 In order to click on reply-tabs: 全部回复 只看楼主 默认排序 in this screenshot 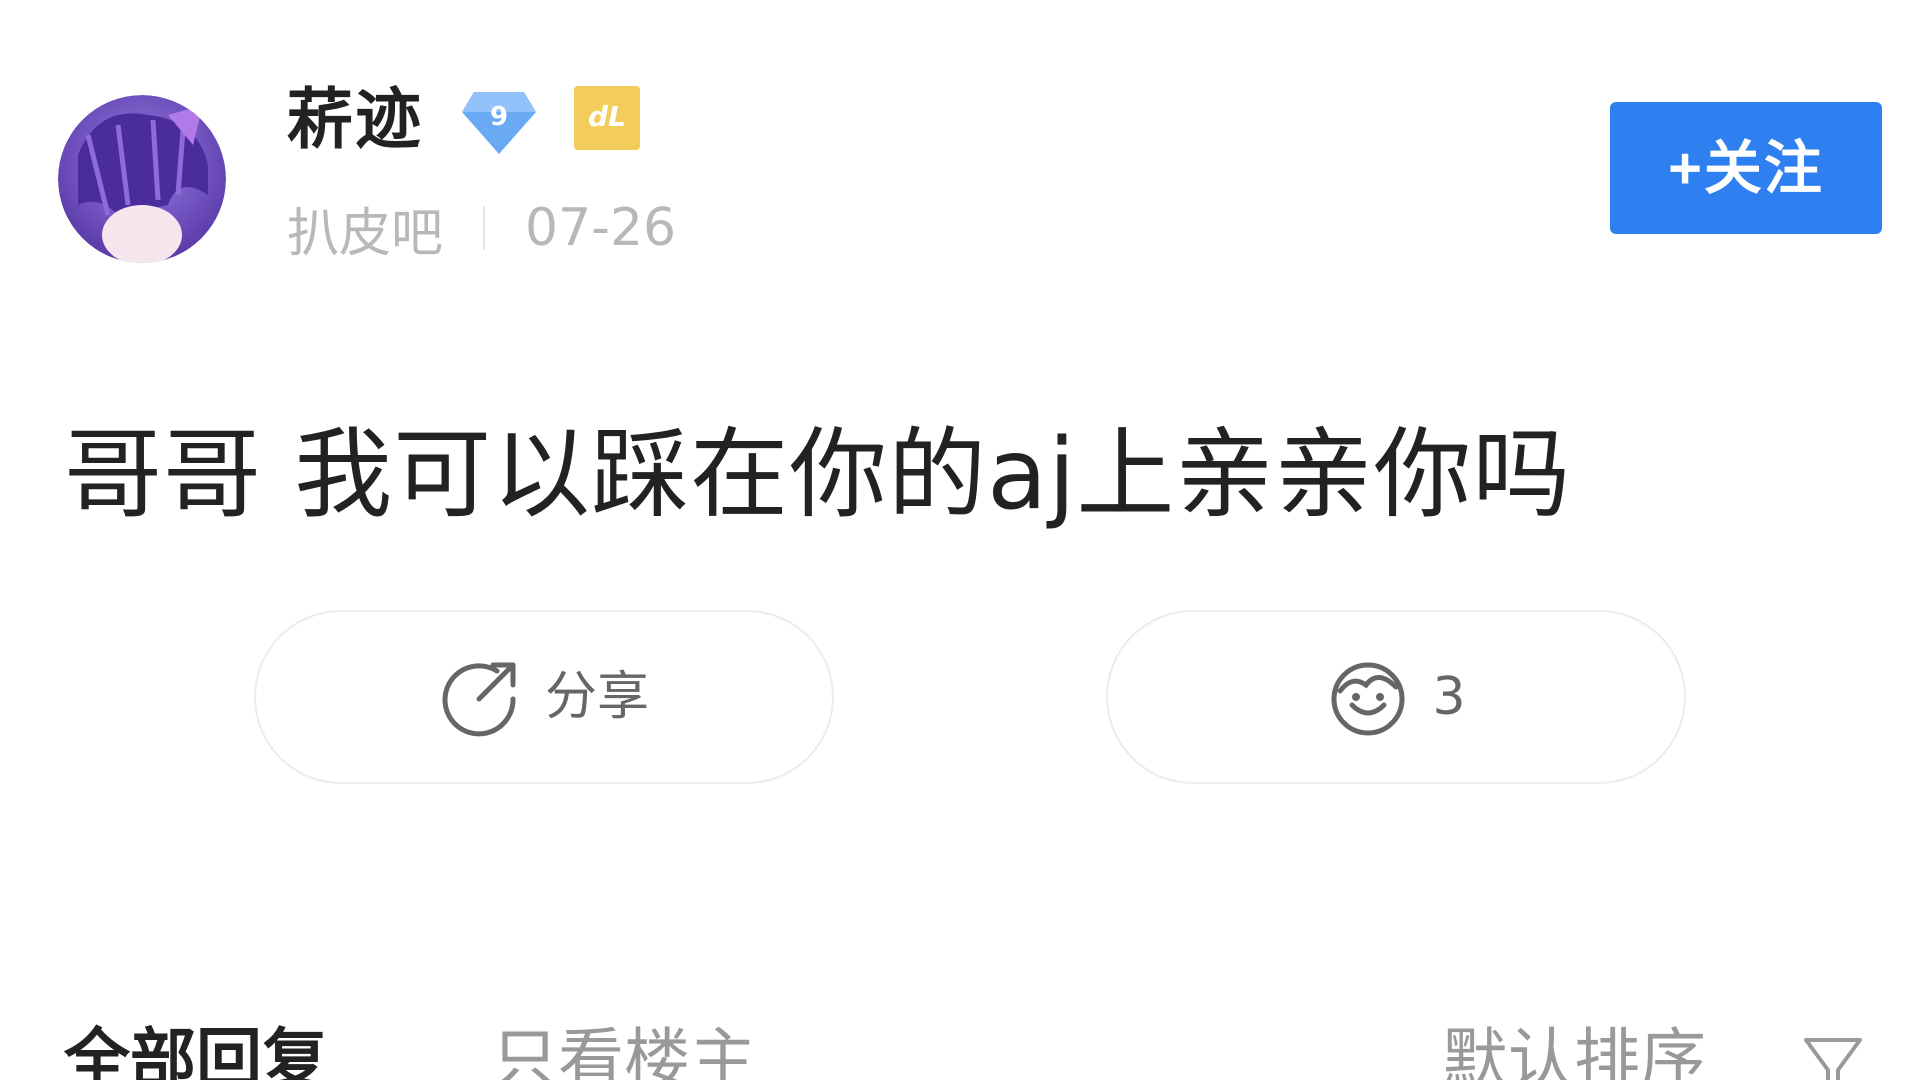, I will do `click(960, 1050)`.